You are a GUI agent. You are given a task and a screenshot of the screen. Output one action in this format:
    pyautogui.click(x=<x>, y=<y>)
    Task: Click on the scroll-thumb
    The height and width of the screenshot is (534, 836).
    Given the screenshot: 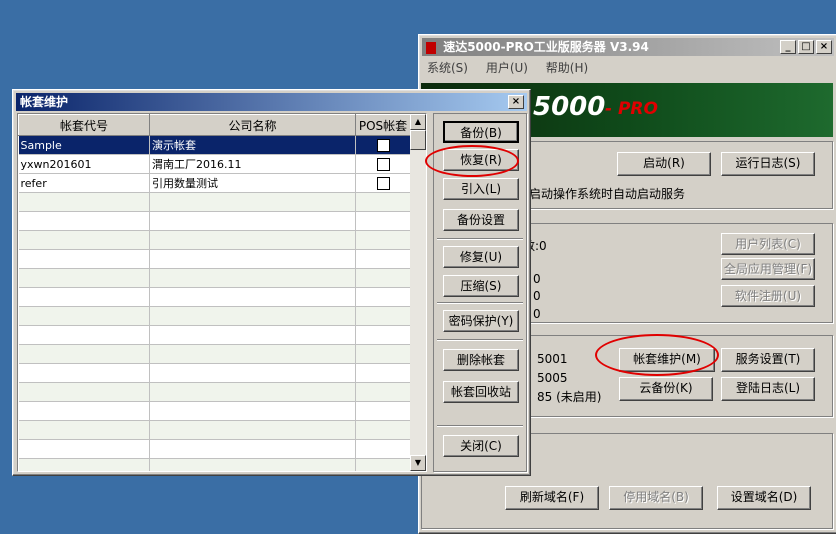 What is the action you would take?
    pyautogui.click(x=418, y=140)
    